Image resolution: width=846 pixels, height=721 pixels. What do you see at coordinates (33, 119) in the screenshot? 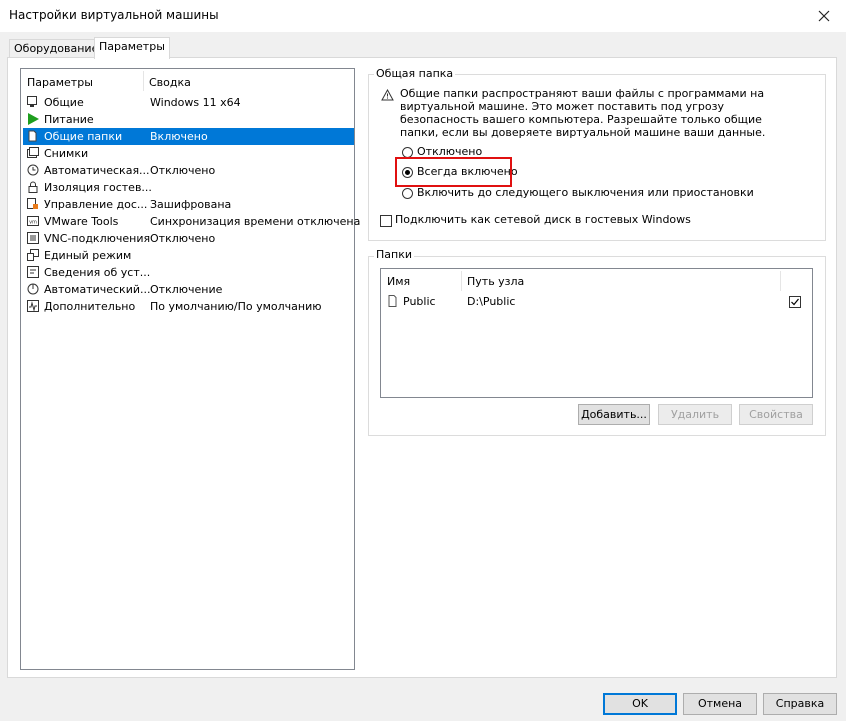
I see `power-play-icon` at bounding box center [33, 119].